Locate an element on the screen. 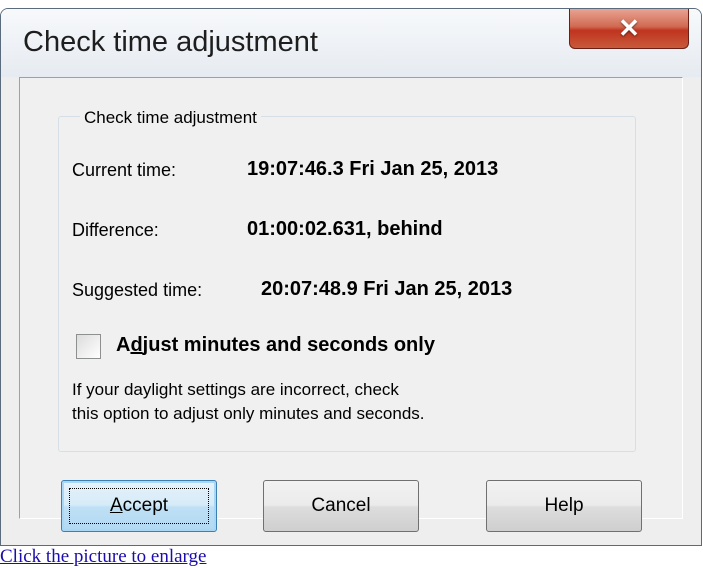  cancel-label: Cancel is located at coordinates (341, 505).